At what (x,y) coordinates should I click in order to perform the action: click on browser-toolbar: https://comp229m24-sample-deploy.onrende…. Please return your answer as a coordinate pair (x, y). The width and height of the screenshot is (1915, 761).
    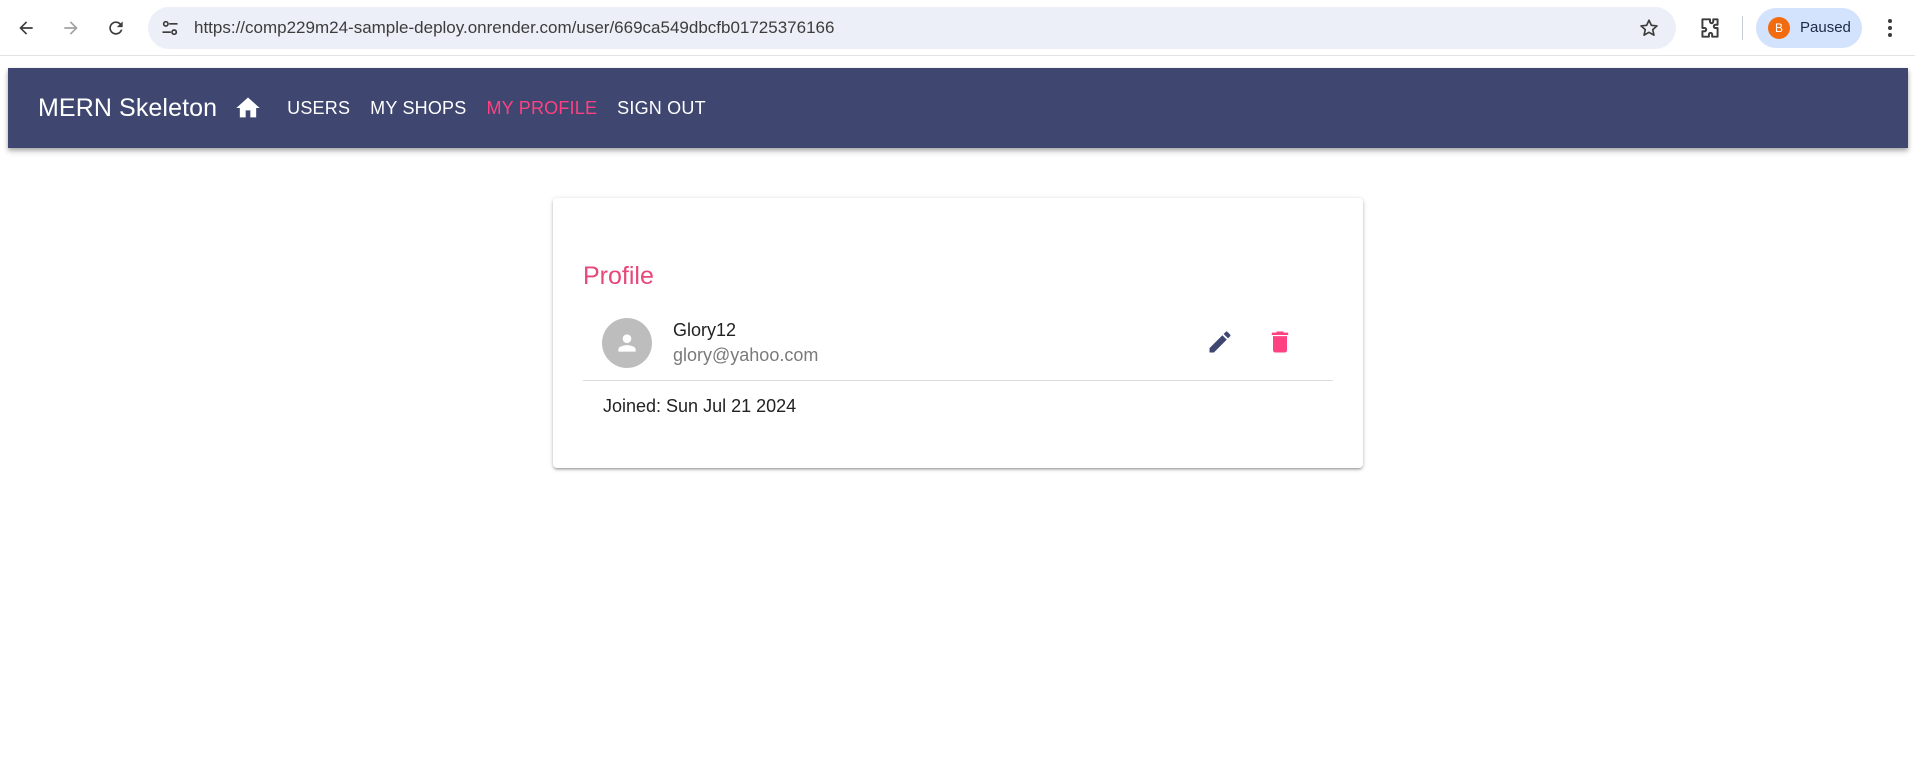
    Looking at the image, I should click on (957, 28).